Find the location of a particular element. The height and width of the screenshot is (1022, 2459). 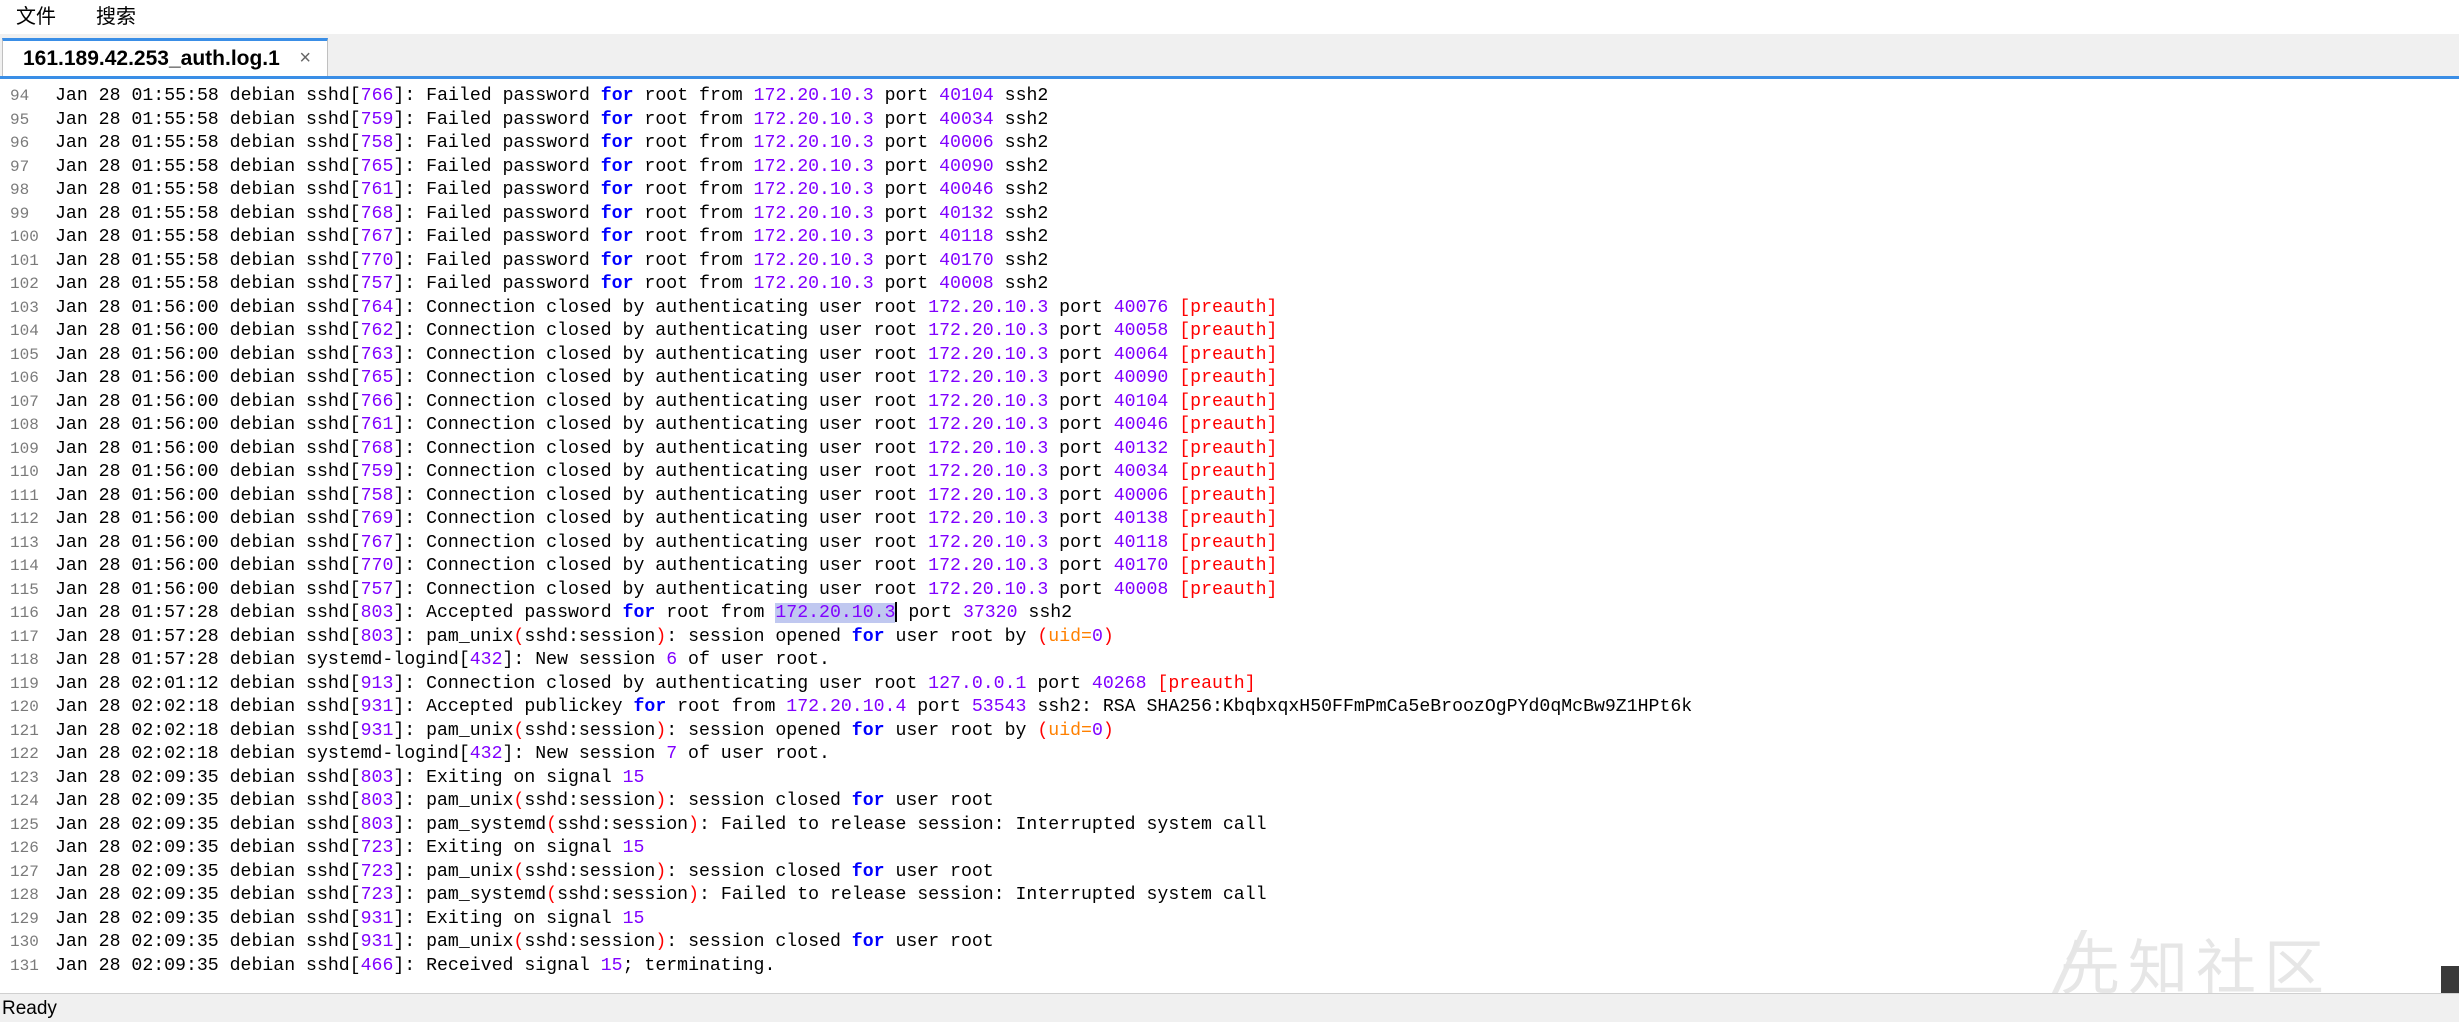

line-segment: 0 is located at coordinates (1097, 730).